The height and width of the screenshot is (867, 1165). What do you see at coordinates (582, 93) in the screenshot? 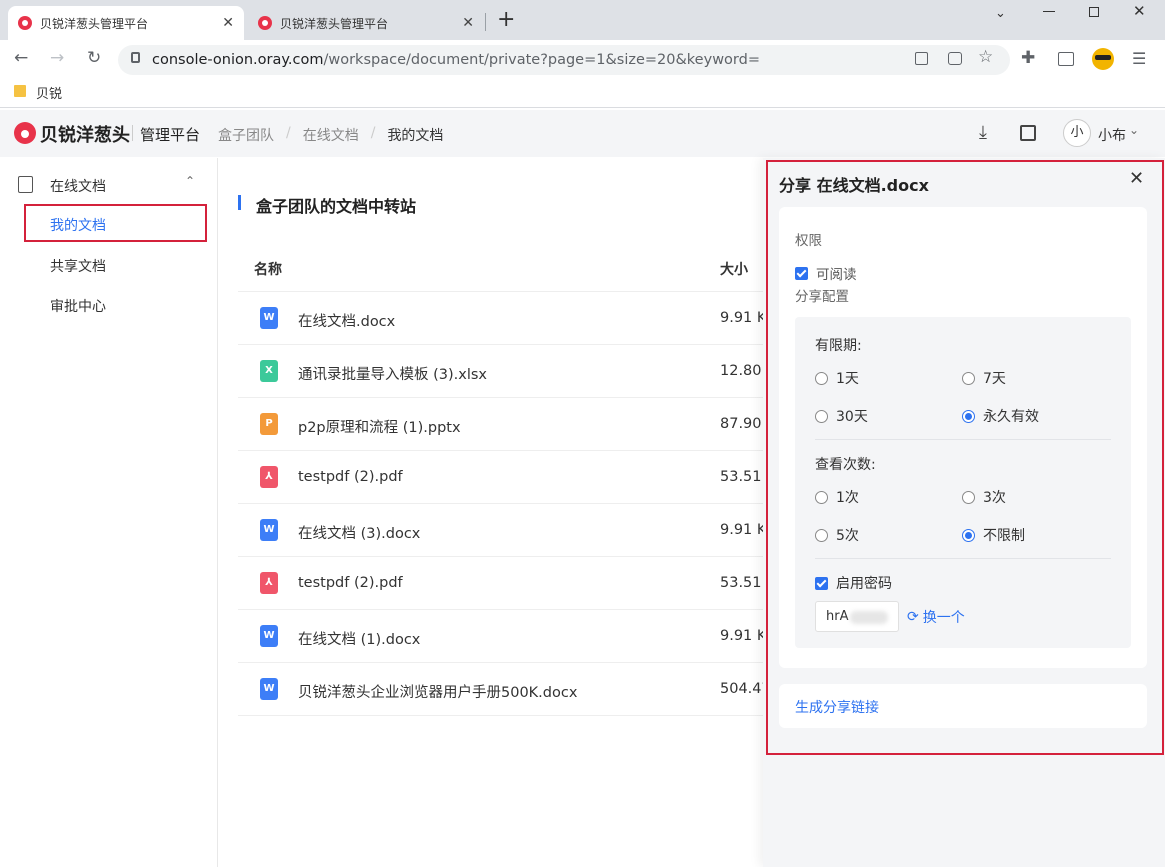
I see `bookmarks-bar: 贝锐` at bounding box center [582, 93].